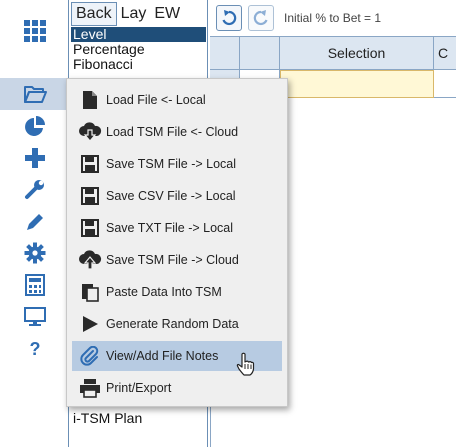 The image size is (456, 447). I want to click on mode-tabs: Back Lay EW, so click(127, 14).